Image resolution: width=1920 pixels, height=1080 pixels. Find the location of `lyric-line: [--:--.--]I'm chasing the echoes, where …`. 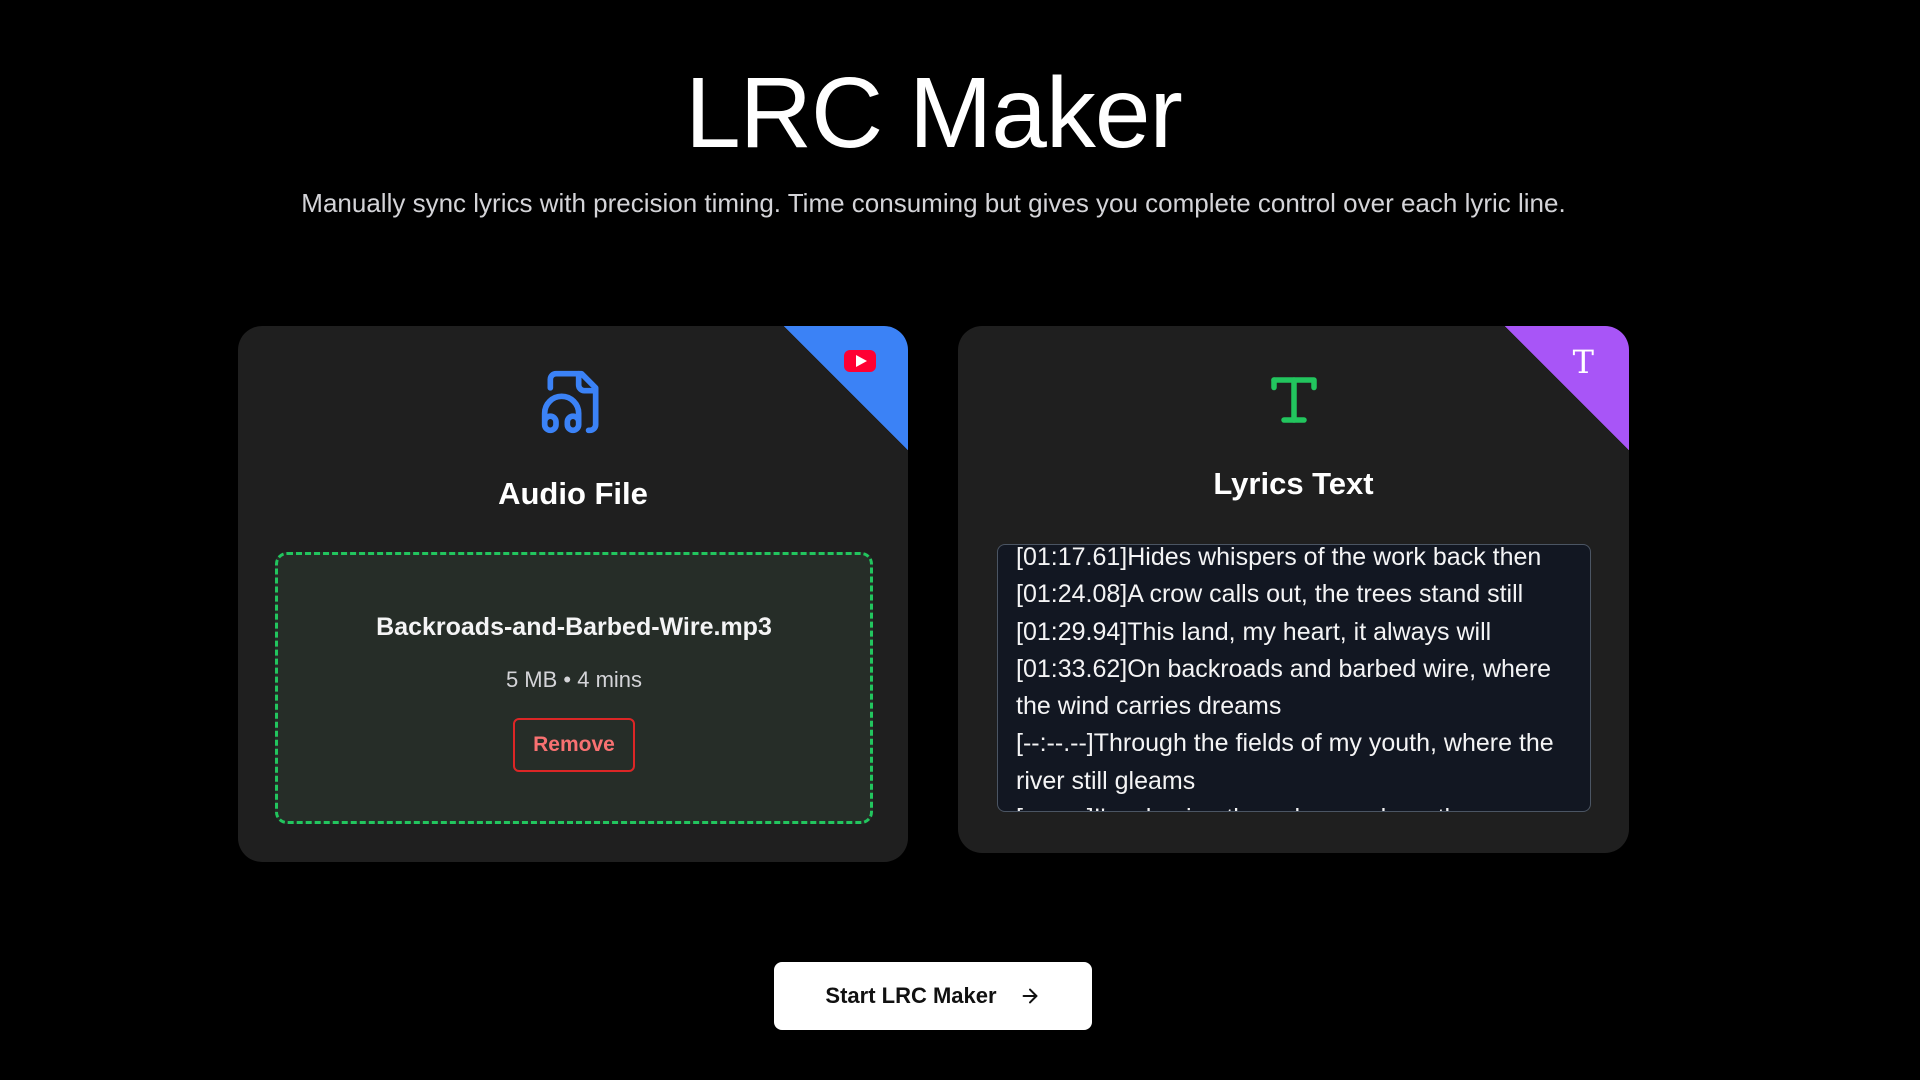

lyric-line: [--:--.--]I'm chasing the echoes, where … is located at coordinates (1296, 805).